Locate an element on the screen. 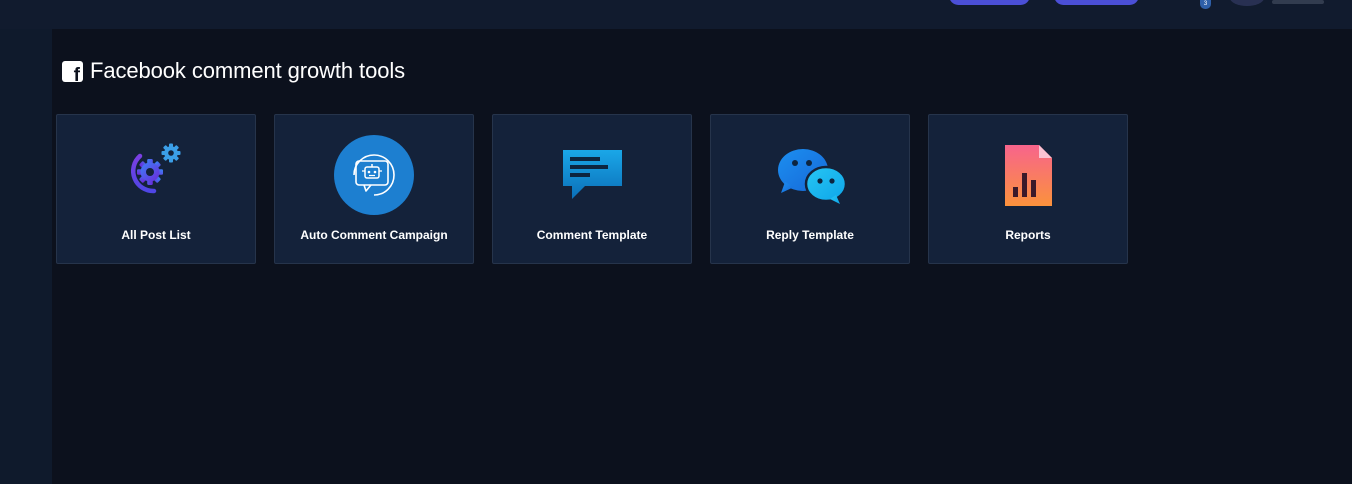  gears-icon is located at coordinates (156, 175).